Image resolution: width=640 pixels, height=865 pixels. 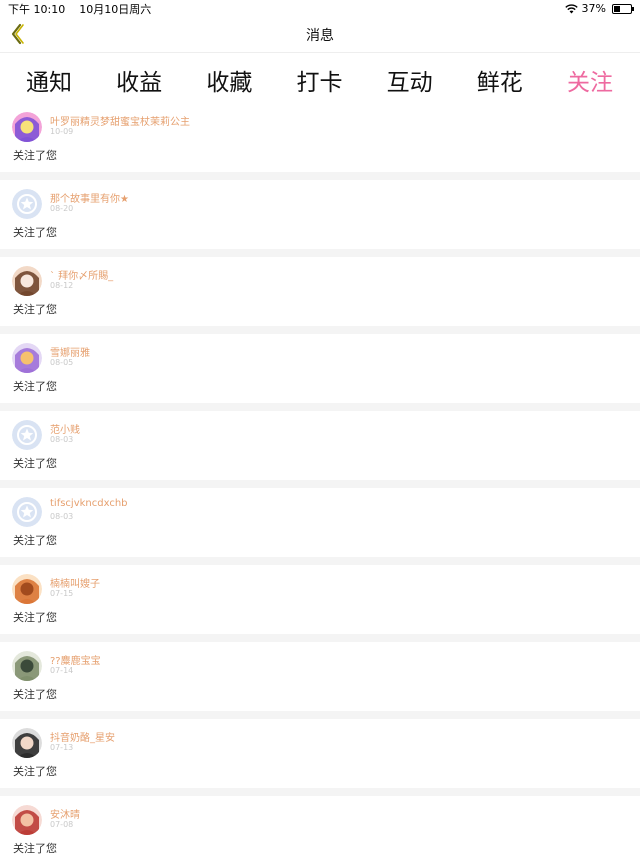 I want to click on battery-percent: 37%, so click(x=593, y=8).